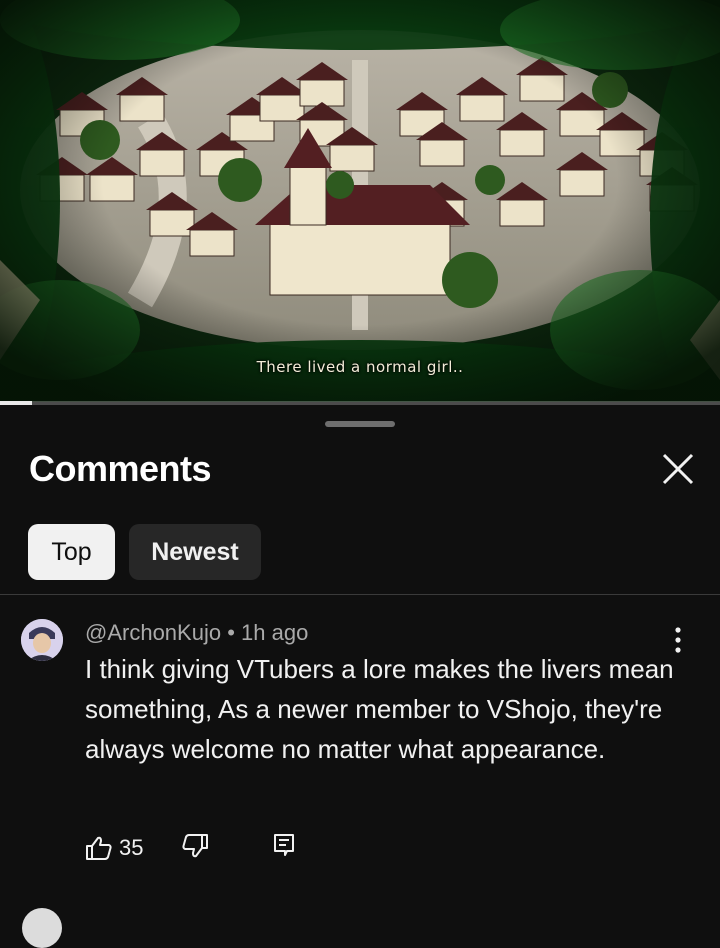 This screenshot has height=948, width=720. Describe the element at coordinates (120, 468) in the screenshot. I see `comments-title: Comments` at that location.